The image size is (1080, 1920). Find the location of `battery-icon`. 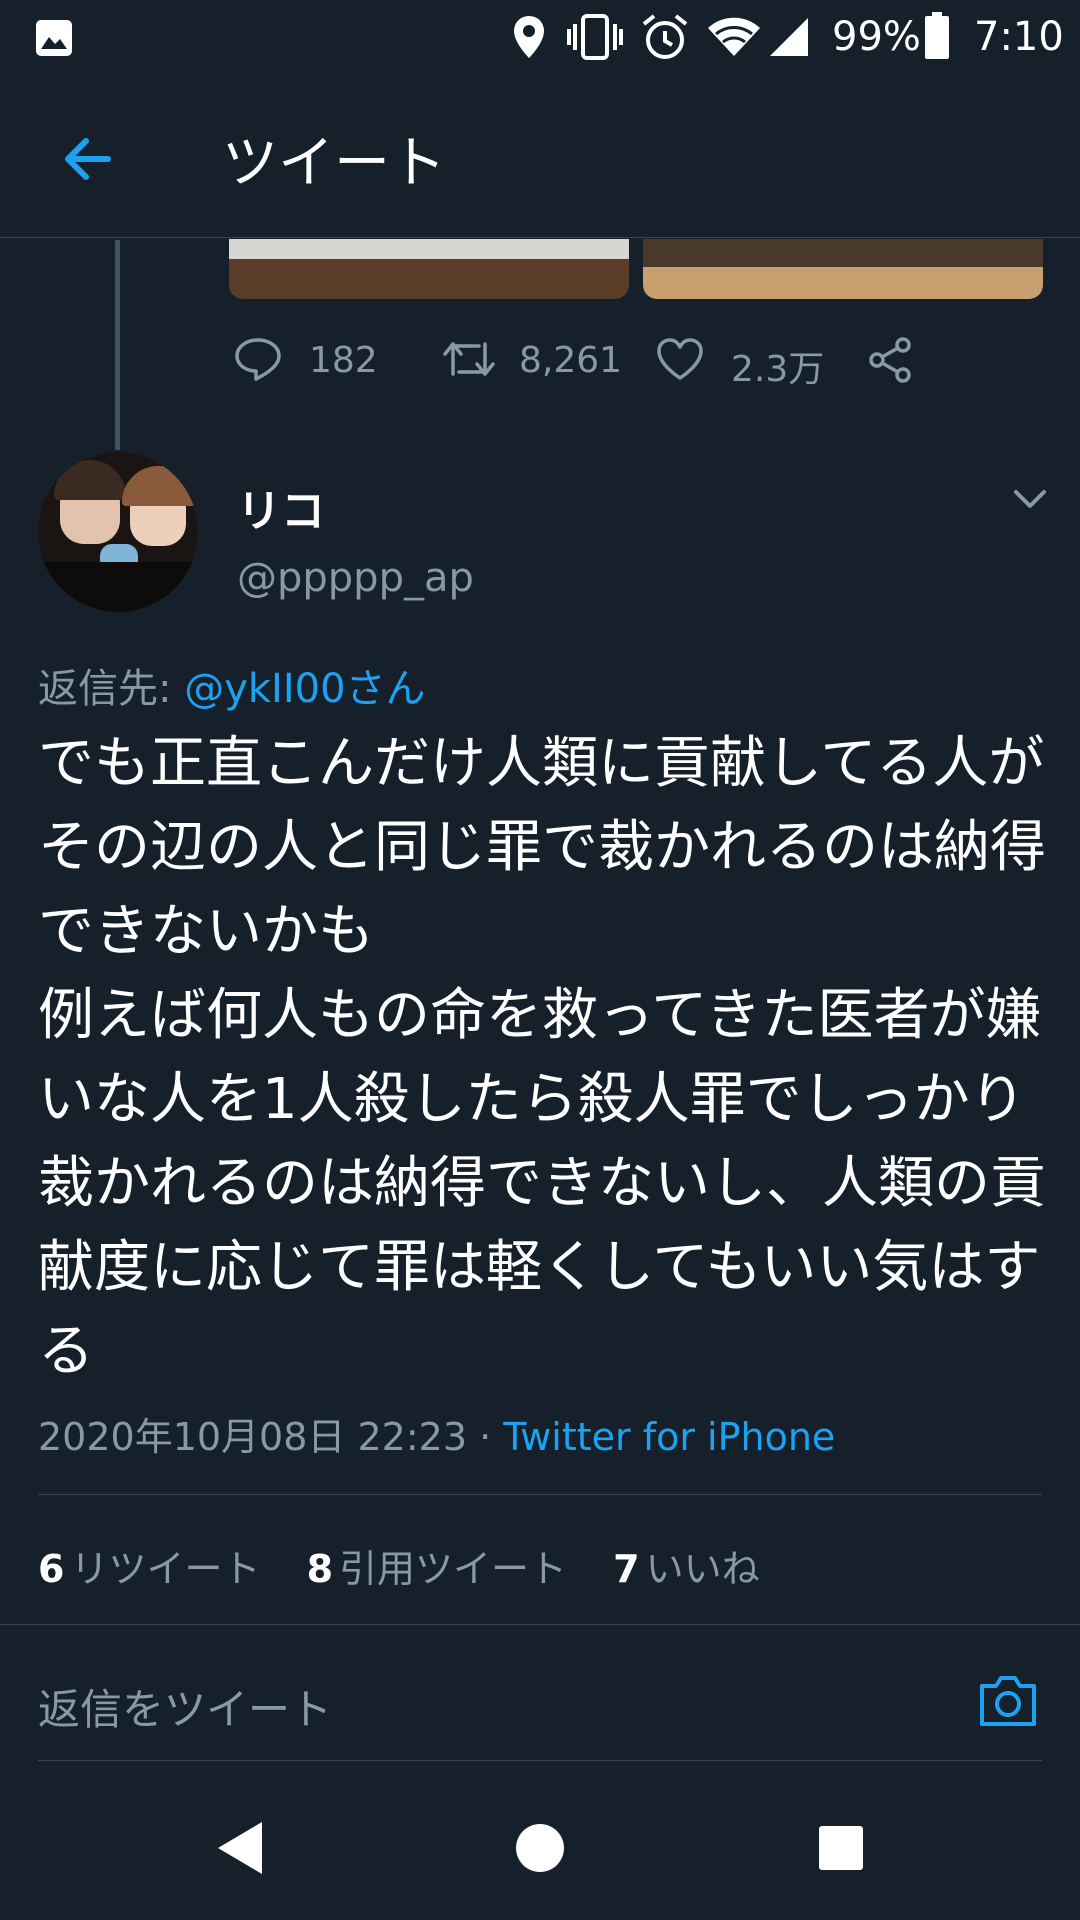

battery-icon is located at coordinates (937, 35).